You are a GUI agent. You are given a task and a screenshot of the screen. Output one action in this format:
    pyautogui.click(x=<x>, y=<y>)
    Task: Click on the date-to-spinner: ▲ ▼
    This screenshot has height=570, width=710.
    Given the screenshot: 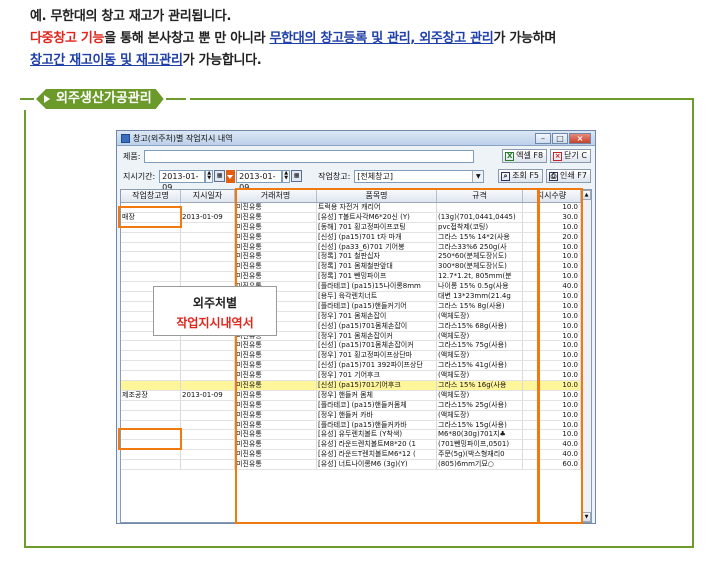 What is the action you would take?
    pyautogui.click(x=286, y=176)
    